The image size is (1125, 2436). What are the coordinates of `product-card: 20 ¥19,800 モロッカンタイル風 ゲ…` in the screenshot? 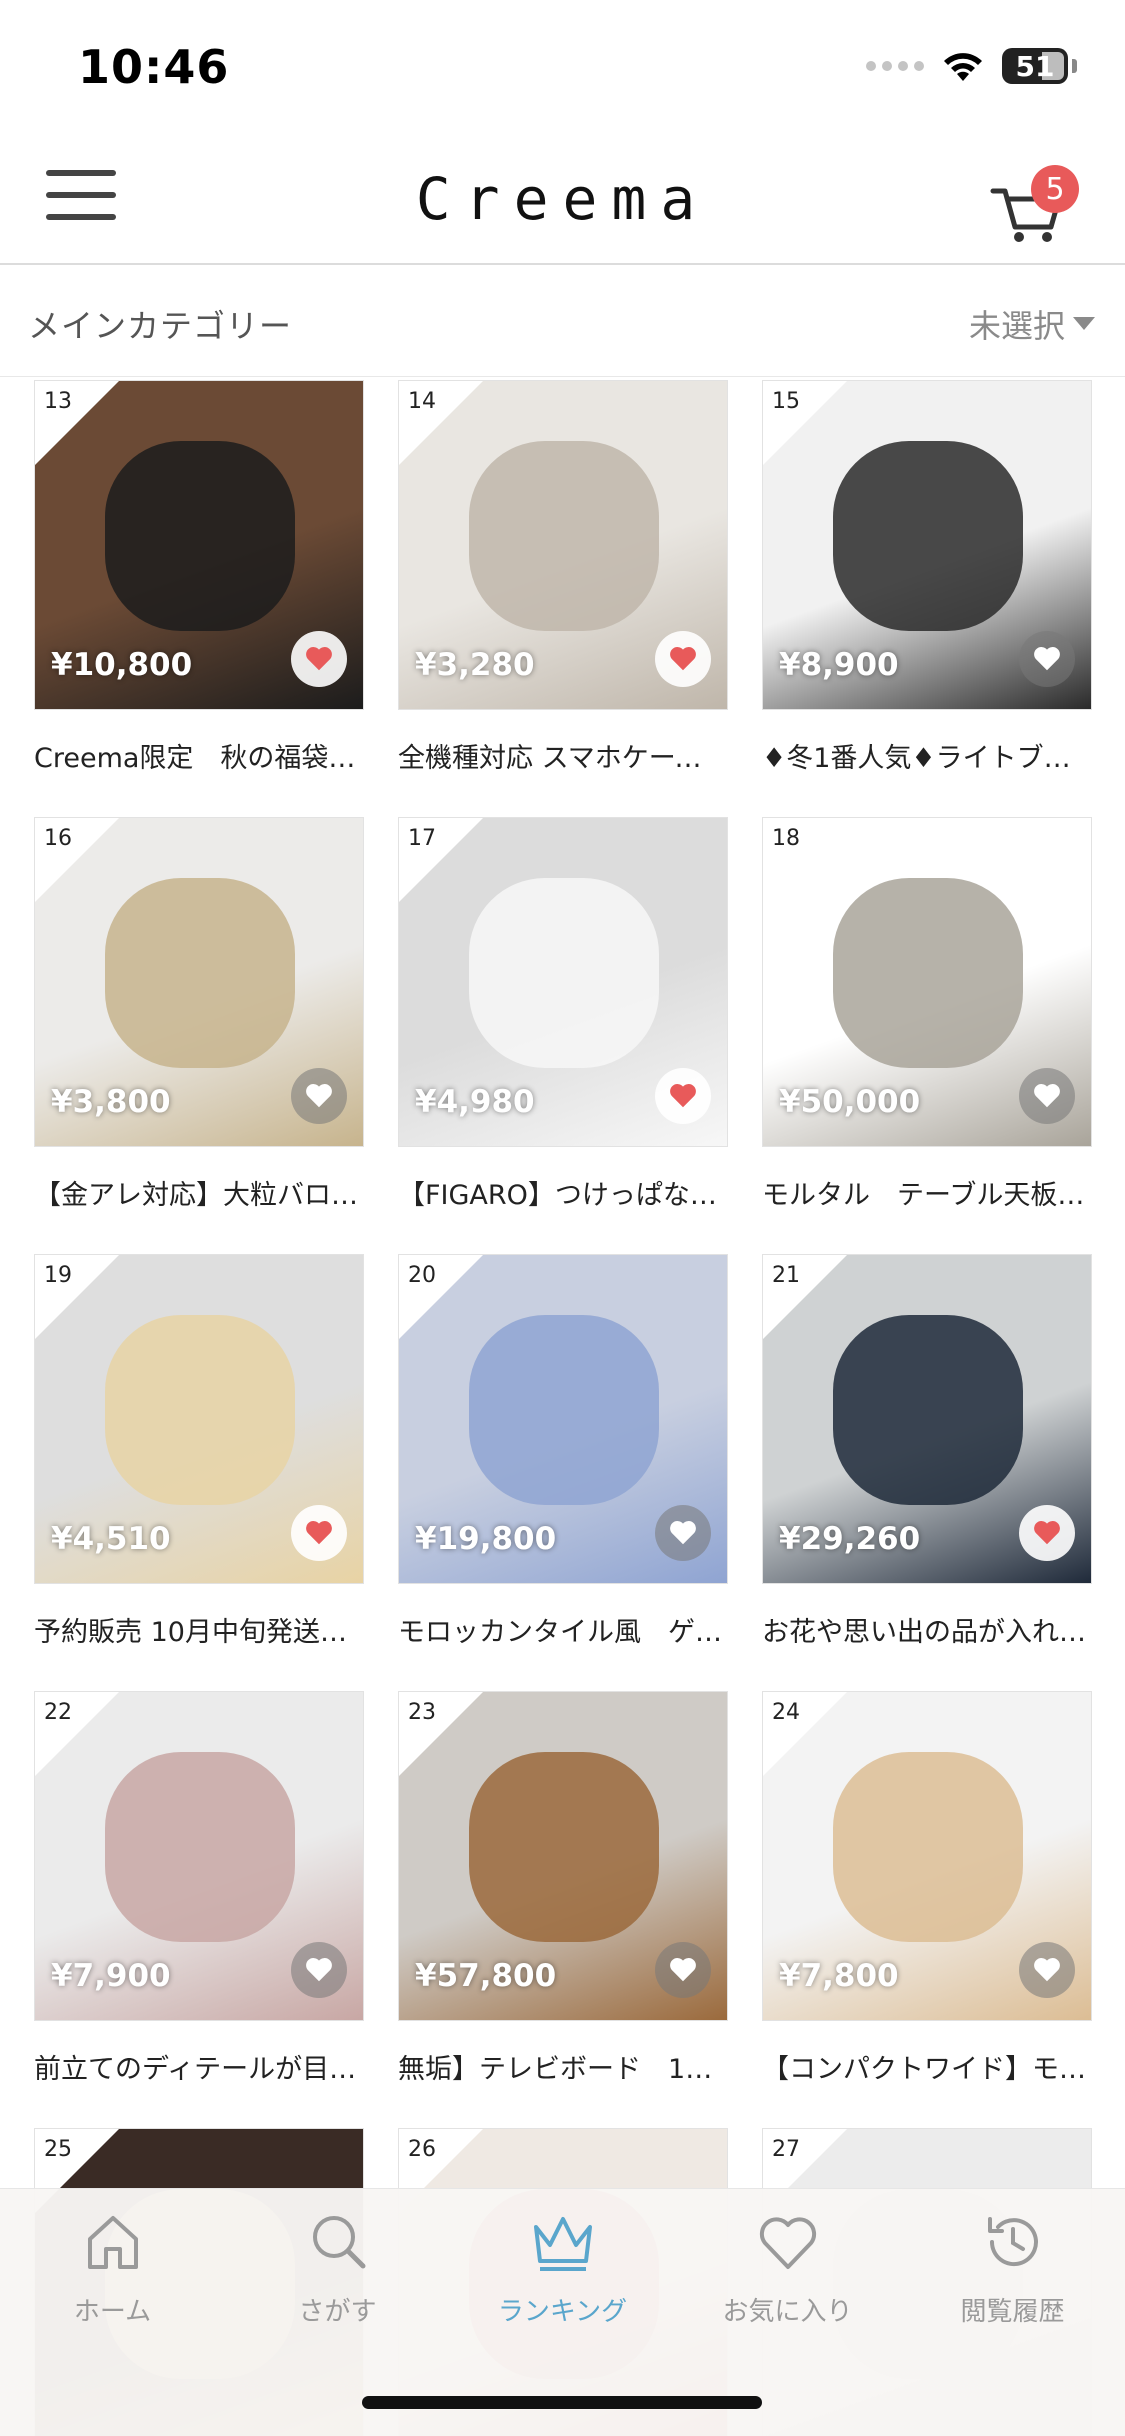 It's located at (563, 1451).